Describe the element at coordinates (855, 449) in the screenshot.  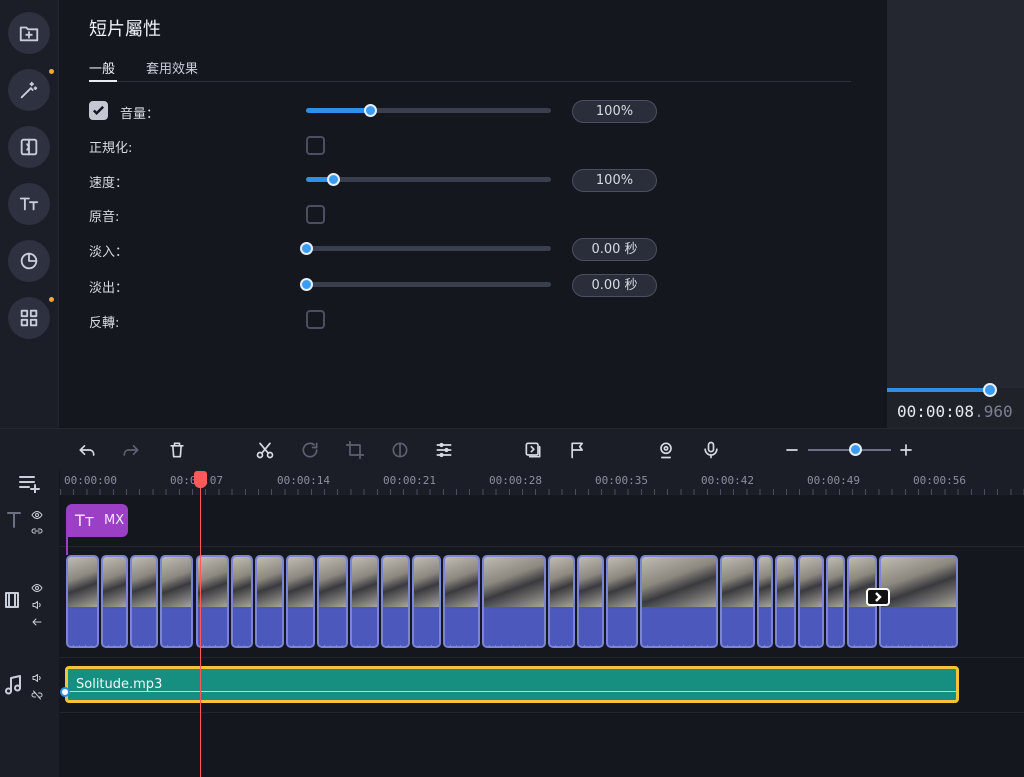
I see `zoom-slider-knob` at that location.